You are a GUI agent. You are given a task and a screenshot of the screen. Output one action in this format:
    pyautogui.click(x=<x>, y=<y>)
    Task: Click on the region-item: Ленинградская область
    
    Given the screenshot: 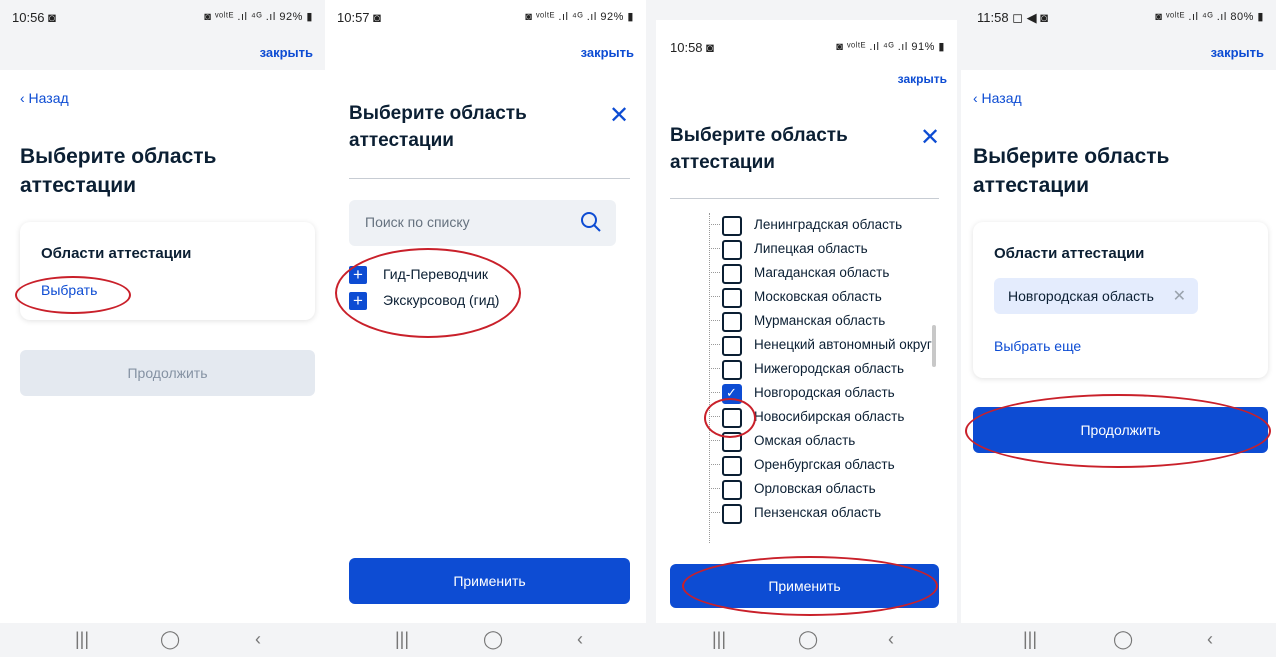 What is the action you would take?
    pyautogui.click(x=816, y=225)
    